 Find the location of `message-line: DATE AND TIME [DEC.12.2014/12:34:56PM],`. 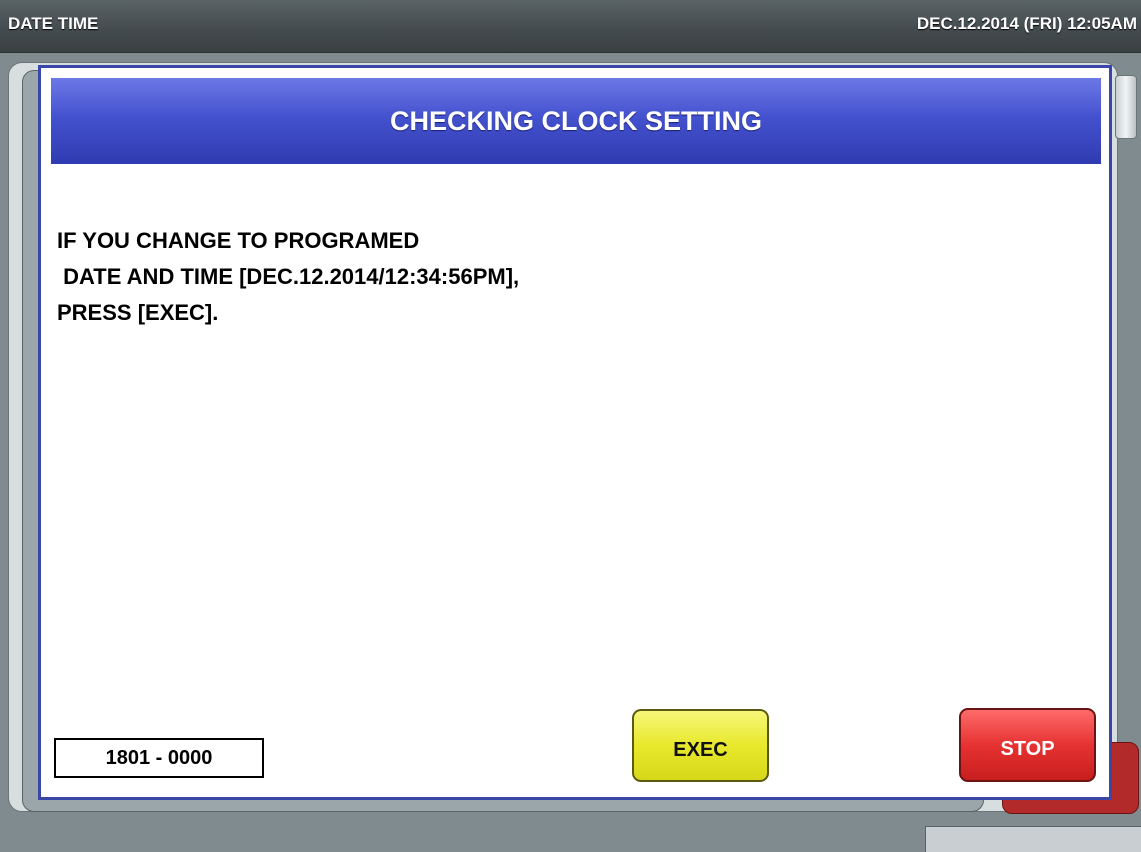

message-line: DATE AND TIME [DEC.12.2014/12:34:56PM], is located at coordinates (288, 276).